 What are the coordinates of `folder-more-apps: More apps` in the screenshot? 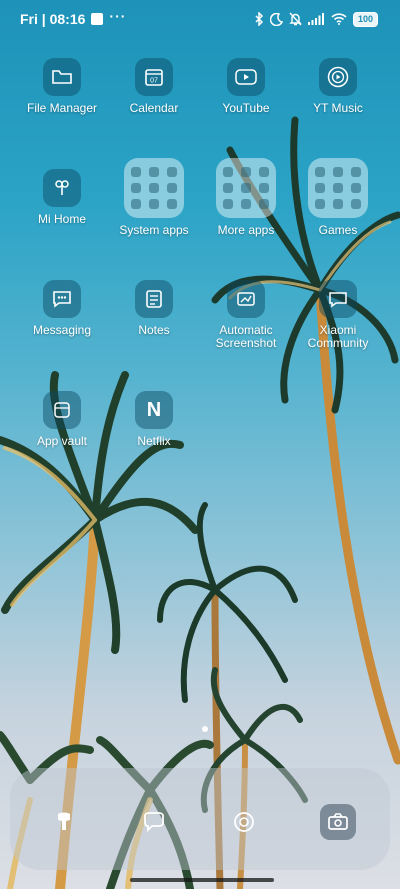 It's located at (246, 197).